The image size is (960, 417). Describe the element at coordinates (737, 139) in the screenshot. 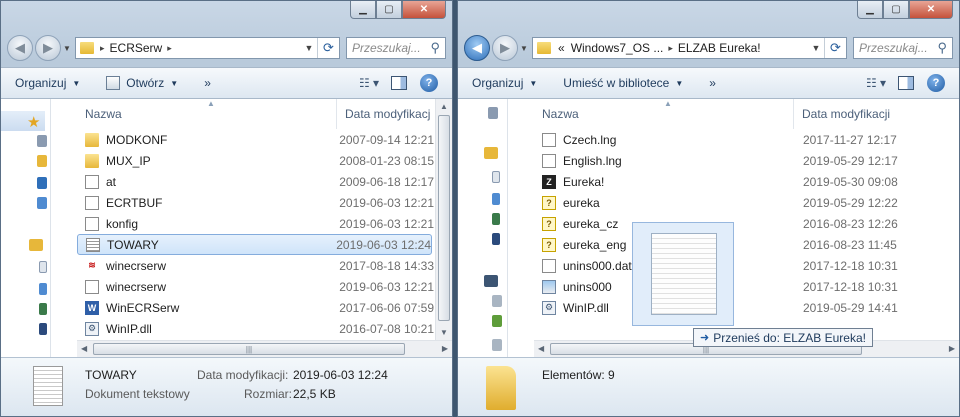

I see `file-row: Czech.lng 2017-11-27 12:17` at that location.